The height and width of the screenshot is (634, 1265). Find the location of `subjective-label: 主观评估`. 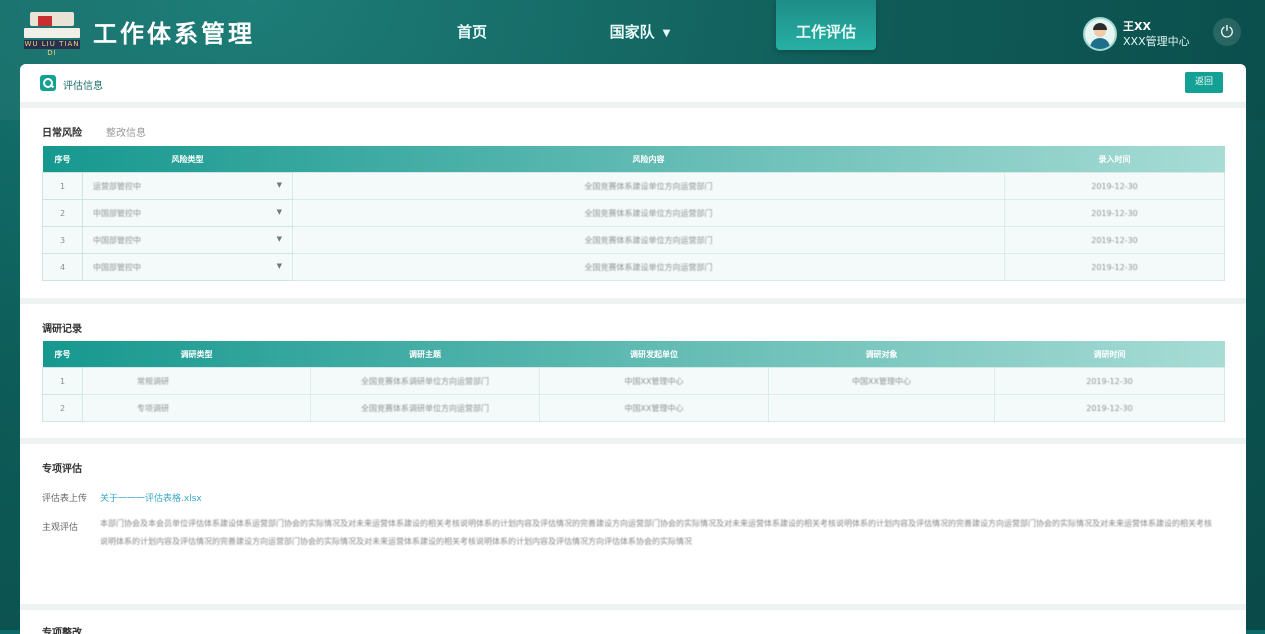

subjective-label: 主观评估 is located at coordinates (60, 528).